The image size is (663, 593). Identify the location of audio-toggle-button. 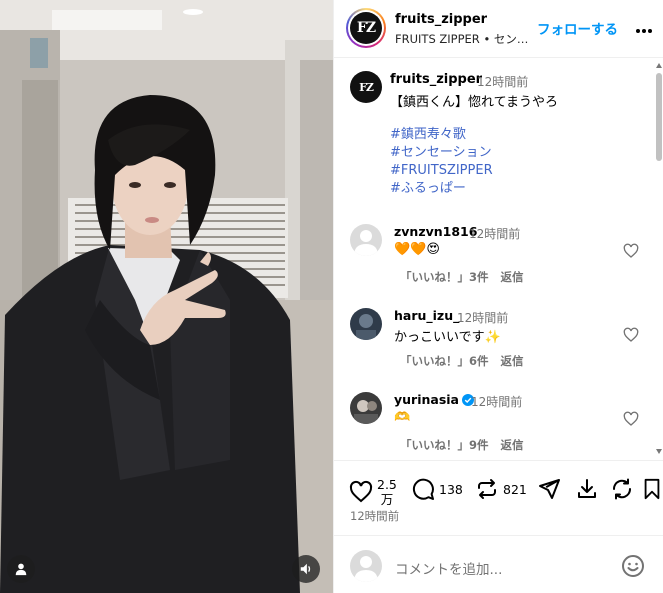
(306, 569).